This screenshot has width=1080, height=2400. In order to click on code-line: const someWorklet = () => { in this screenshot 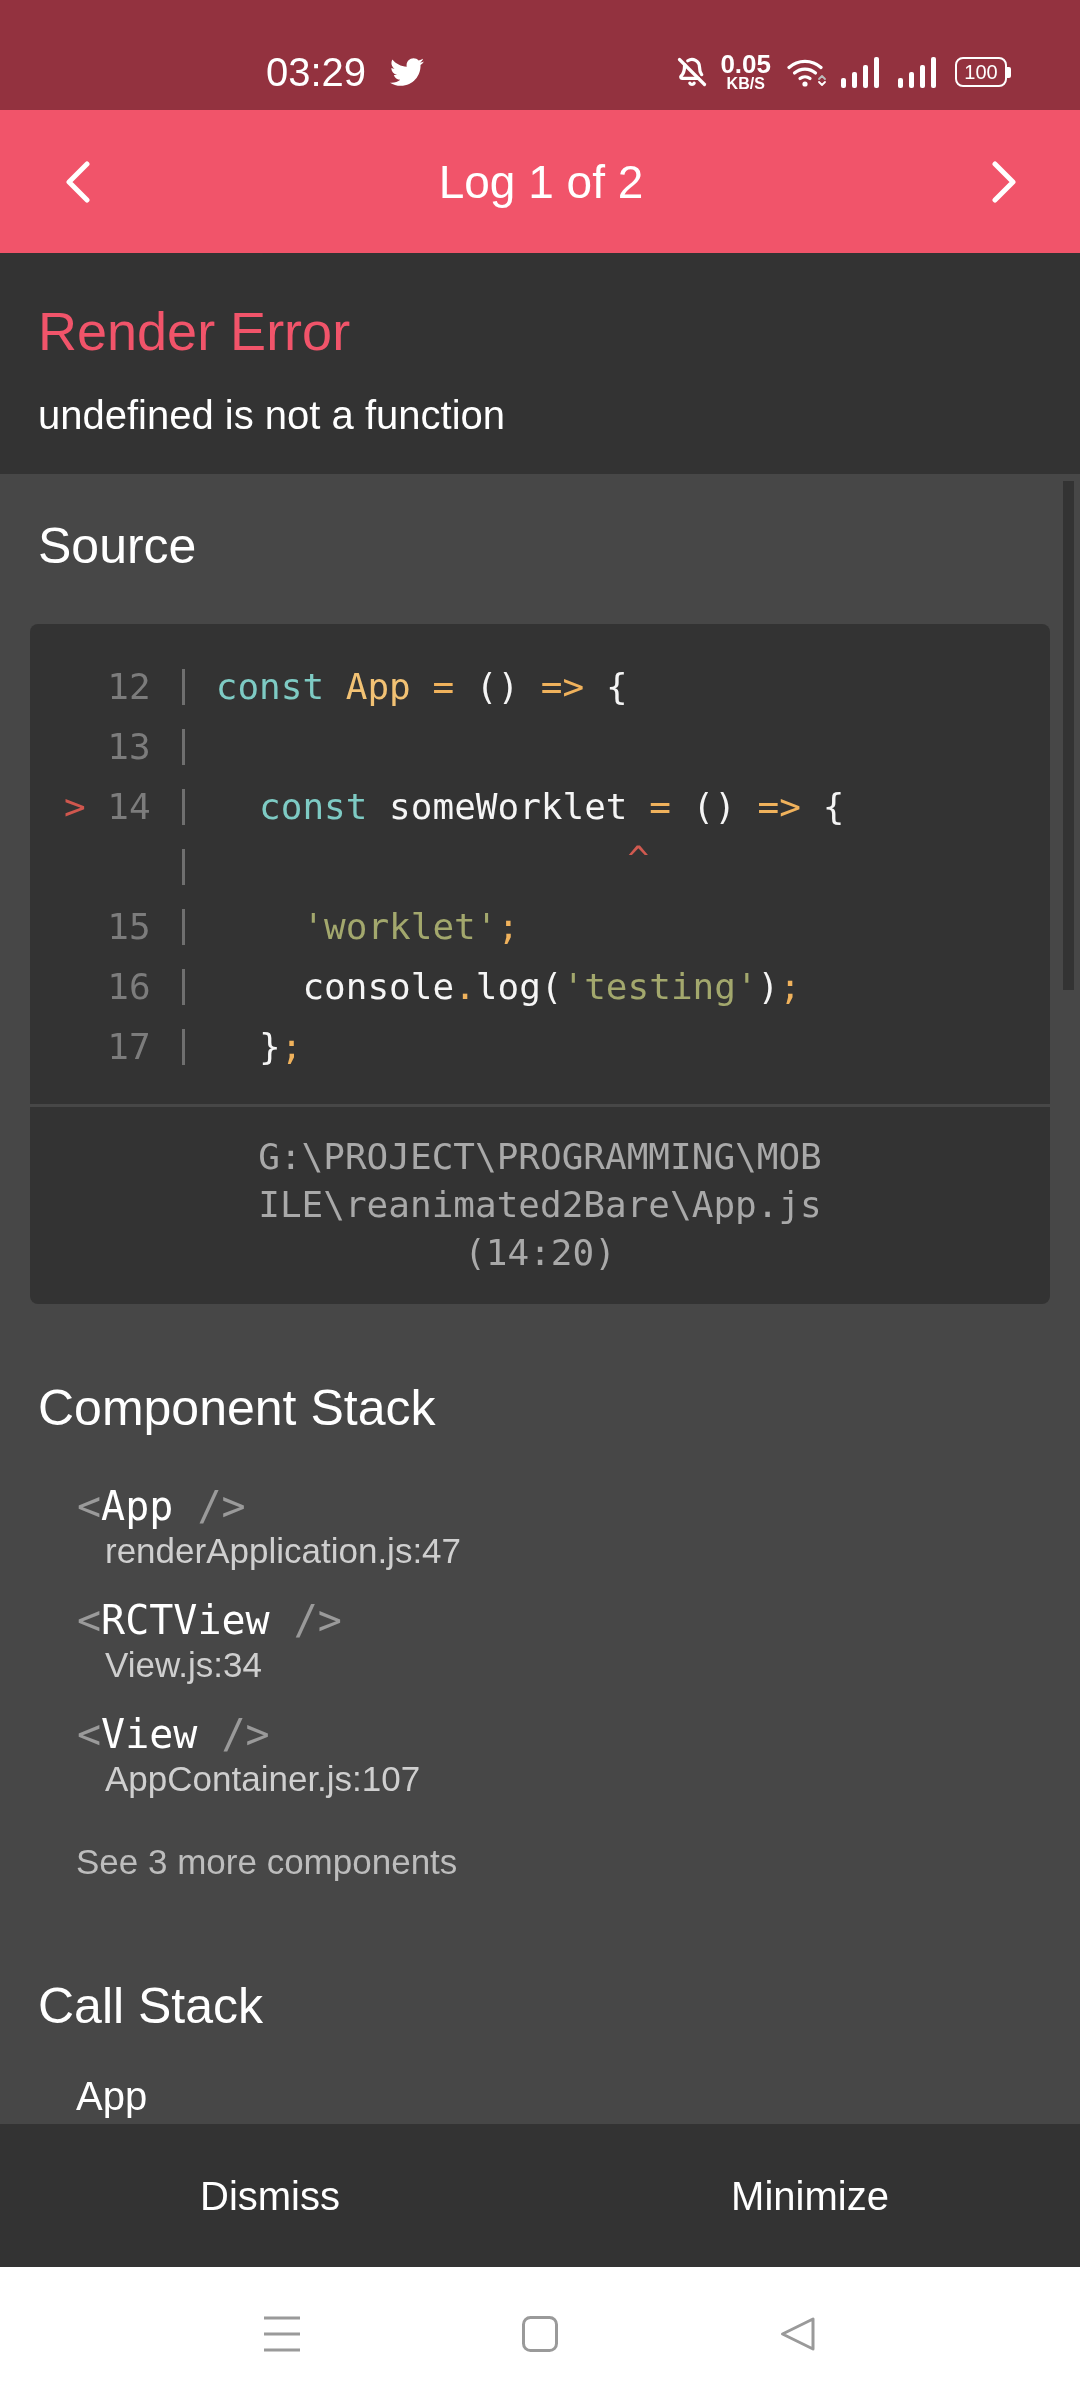, I will do `click(552, 807)`.